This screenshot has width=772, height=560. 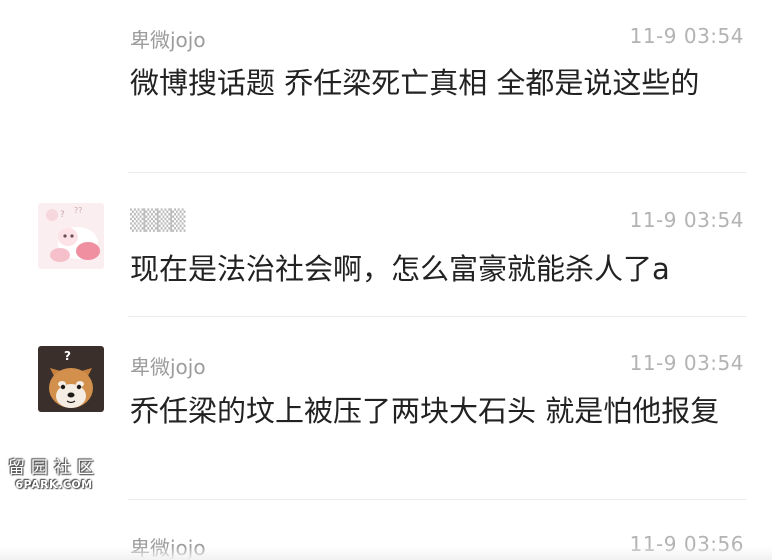 What do you see at coordinates (425, 411) in the screenshot?
I see `comment-text: 乔任梁的坟上被压了两块大石头 就是怕他报复` at bounding box center [425, 411].